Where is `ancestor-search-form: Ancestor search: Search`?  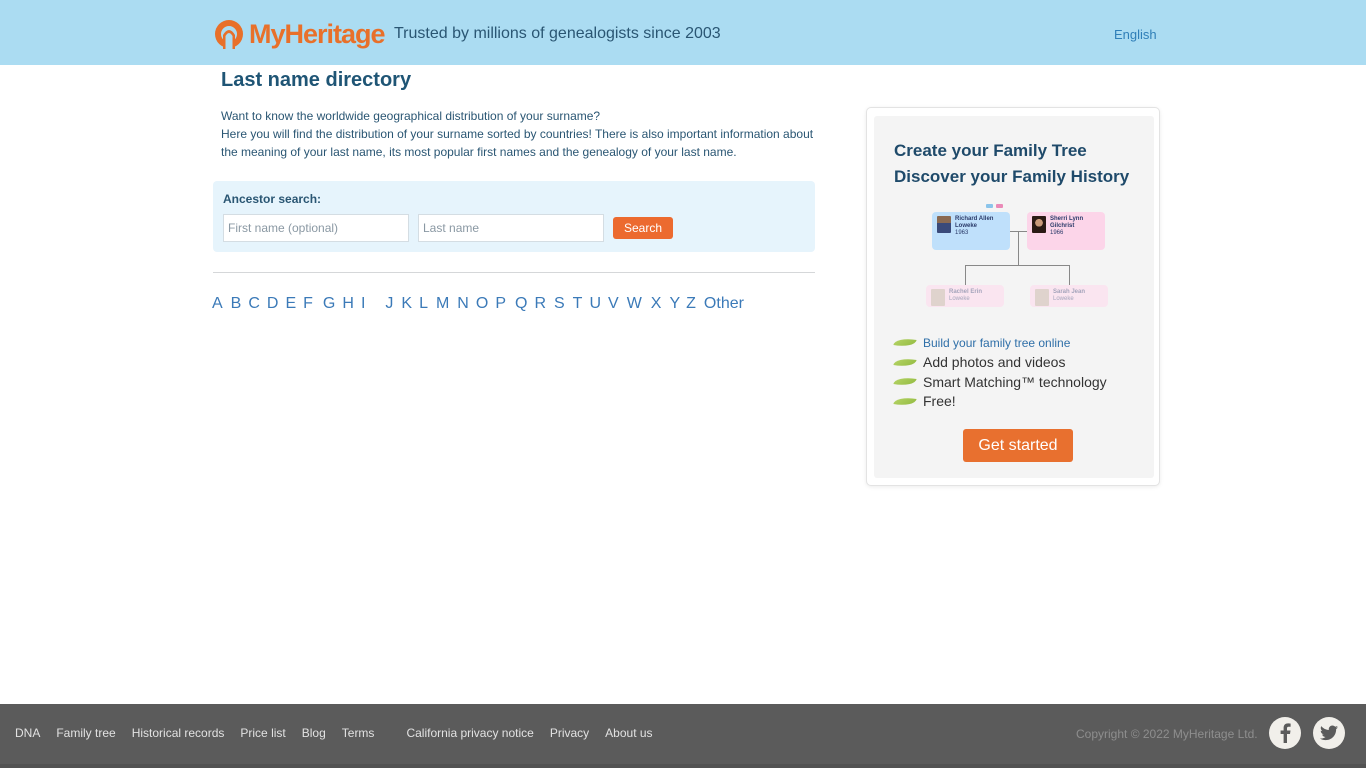
ancestor-search-form: Ancestor search: Search is located at coordinates (514, 216).